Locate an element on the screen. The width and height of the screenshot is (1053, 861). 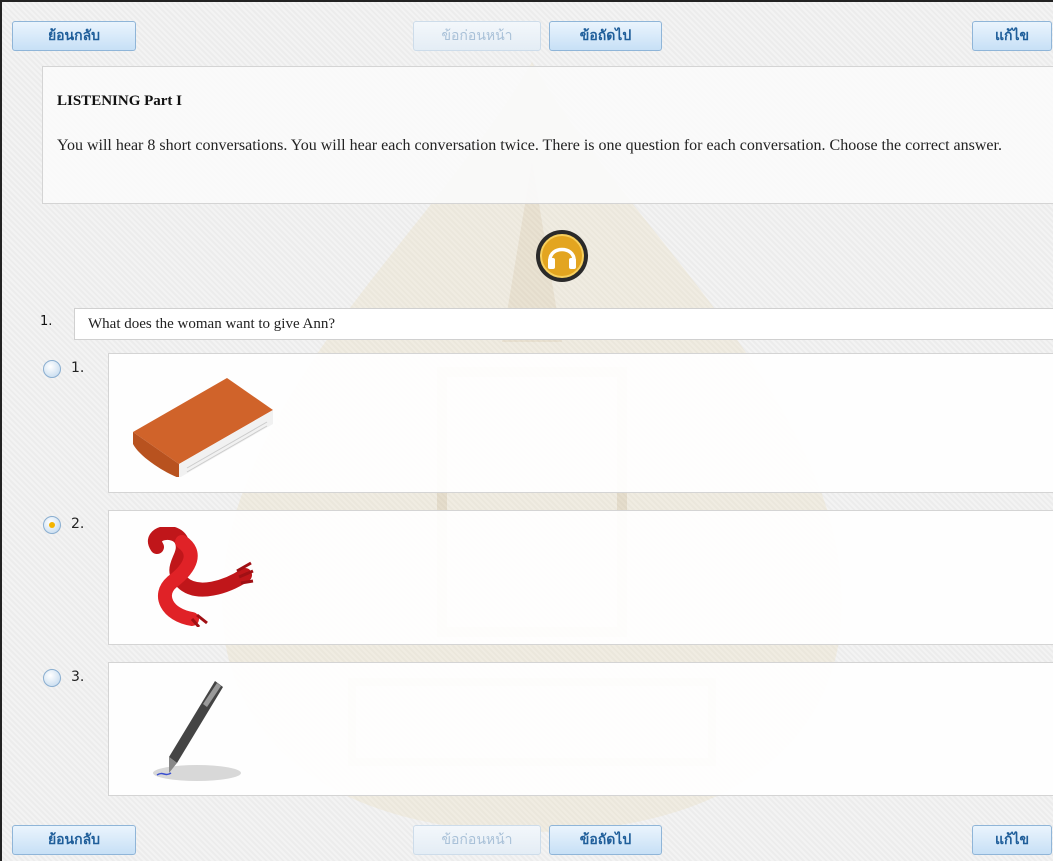
option-2-label: 2. is located at coordinates (78, 524).